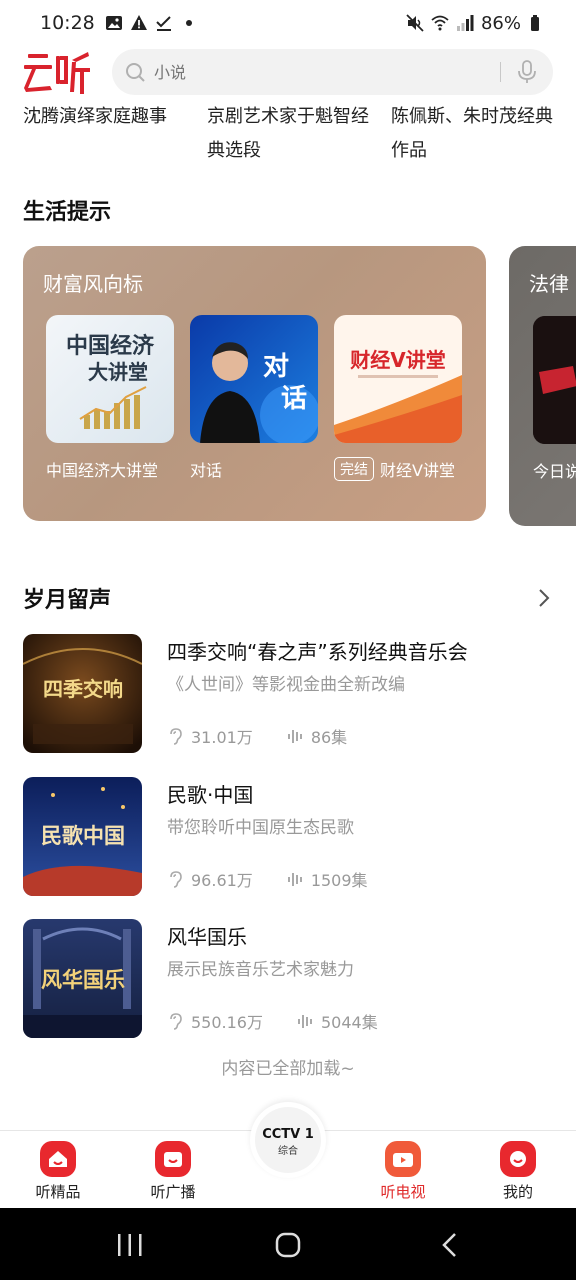 This screenshot has height=1280, width=576. Describe the element at coordinates (108, 117) in the screenshot. I see `top-row-item: 沈腾演绎家庭趣事` at that location.